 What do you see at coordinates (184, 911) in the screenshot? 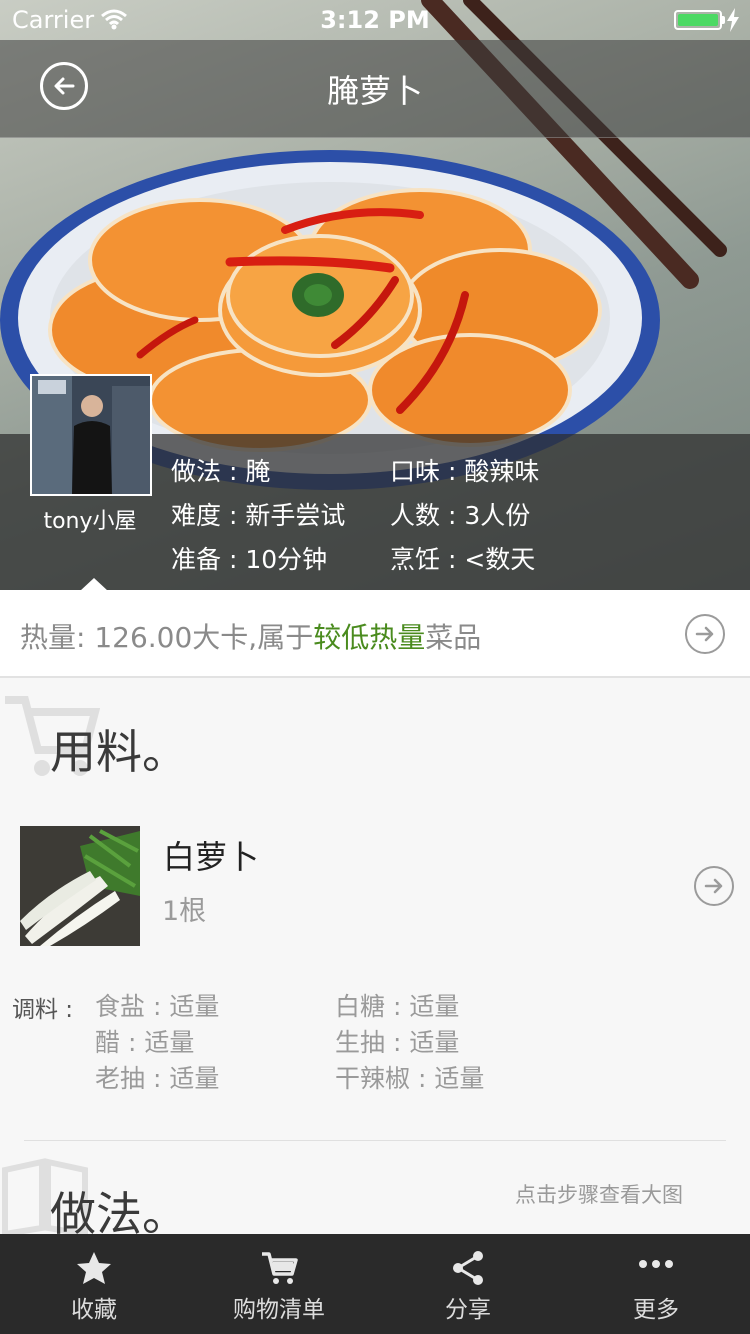
I see `ingredient-quantity: 1根` at bounding box center [184, 911].